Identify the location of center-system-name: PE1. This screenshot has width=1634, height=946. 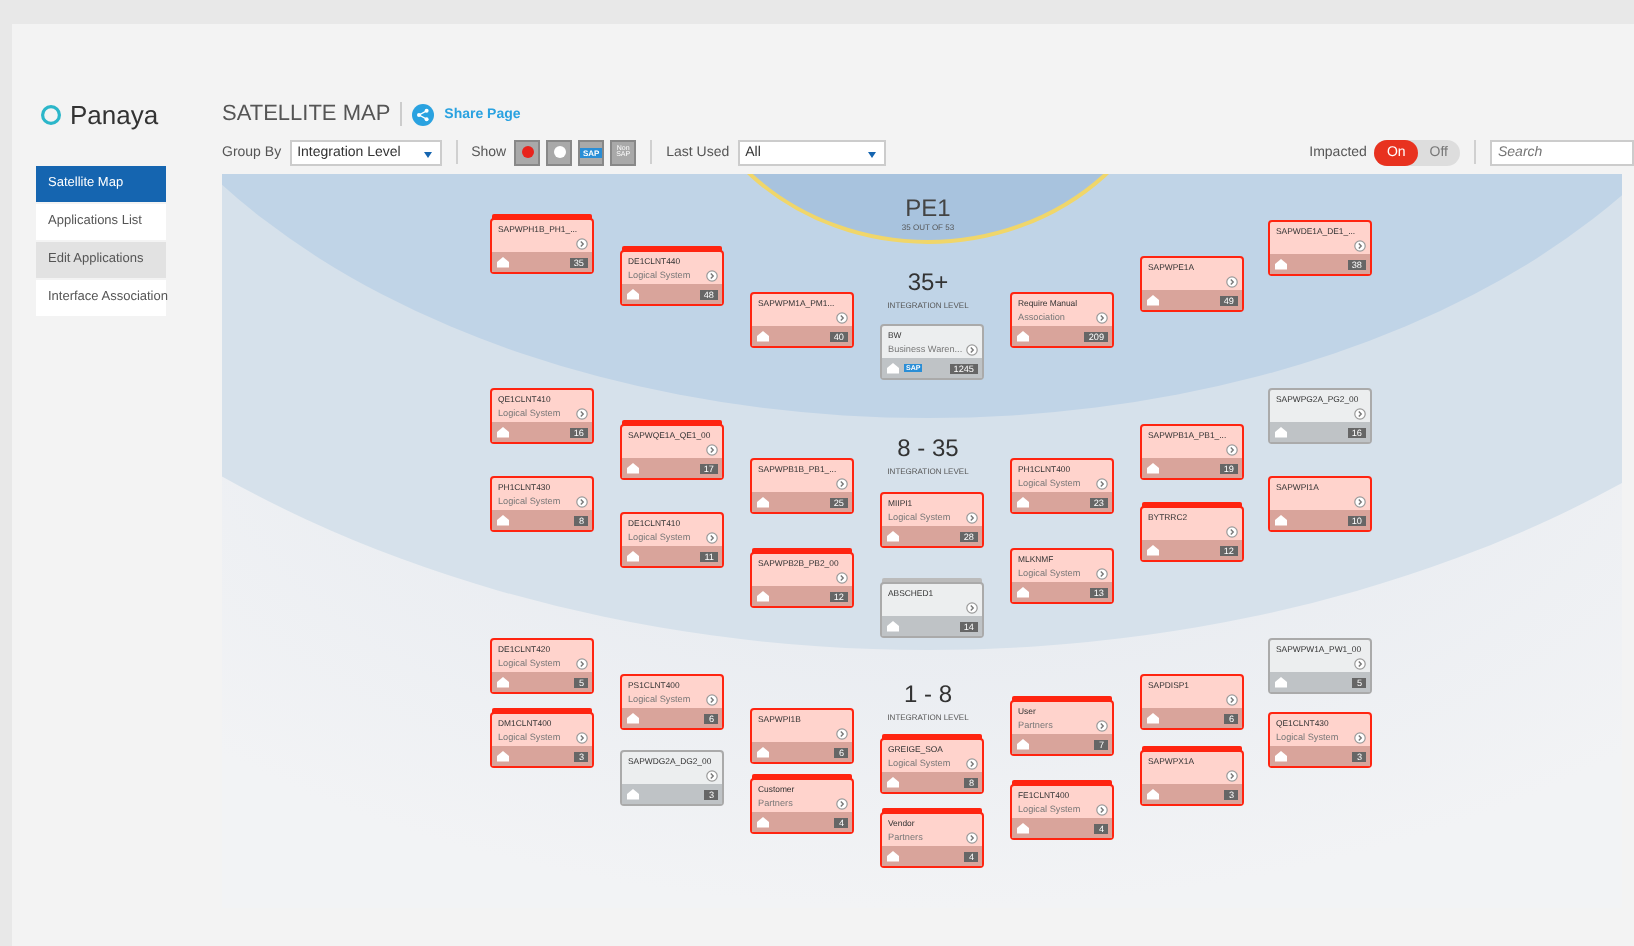
(928, 208).